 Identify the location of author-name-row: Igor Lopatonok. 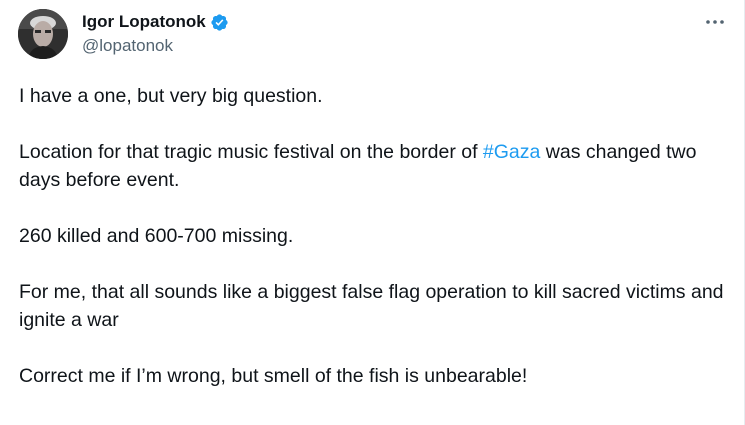
(155, 22).